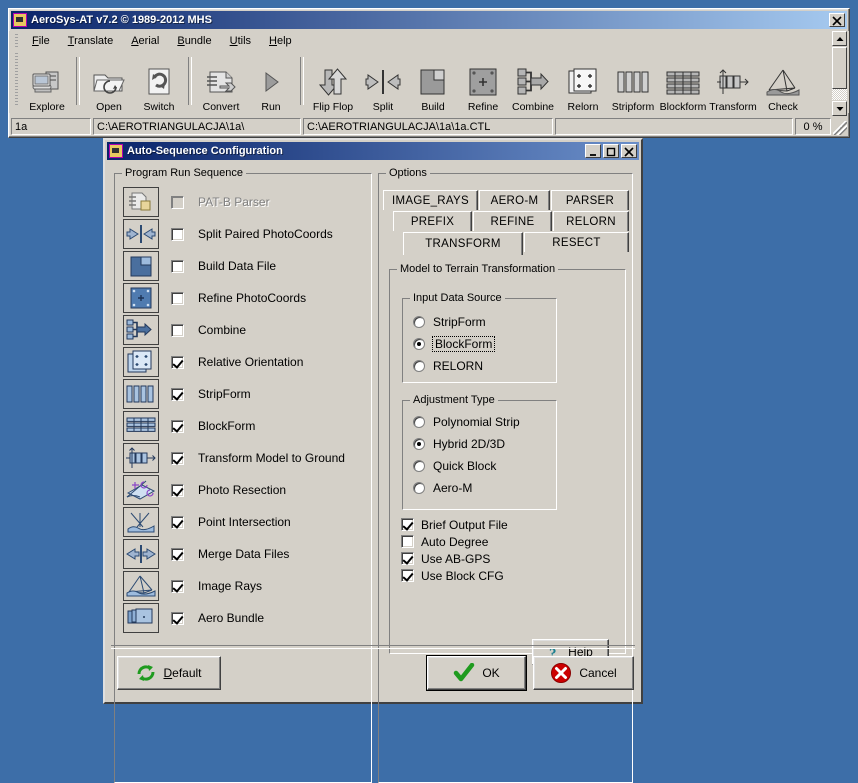  I want to click on menu-bundle: Bundle, so click(194, 41).